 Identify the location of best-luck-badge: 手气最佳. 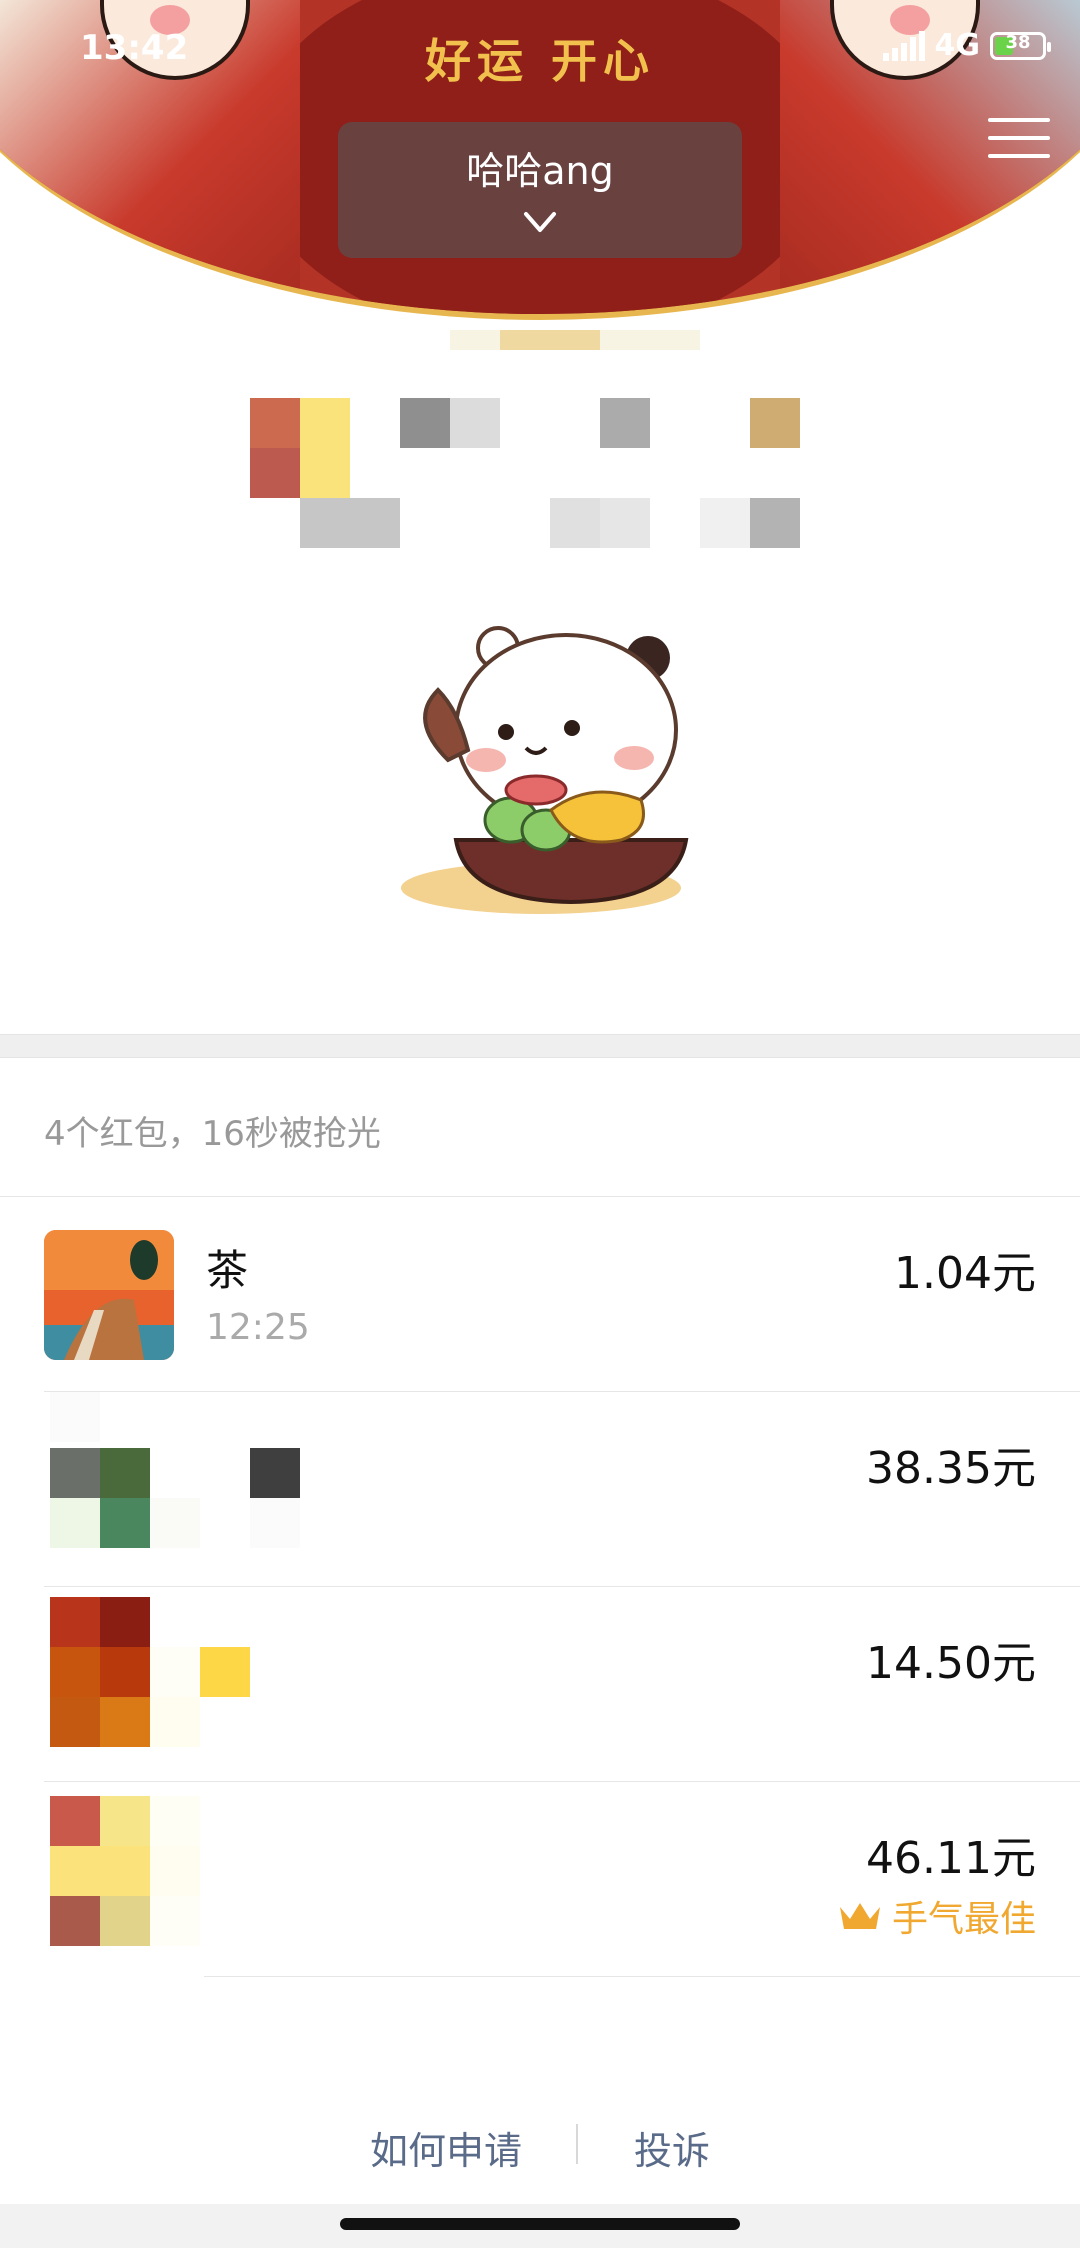
(937, 1916).